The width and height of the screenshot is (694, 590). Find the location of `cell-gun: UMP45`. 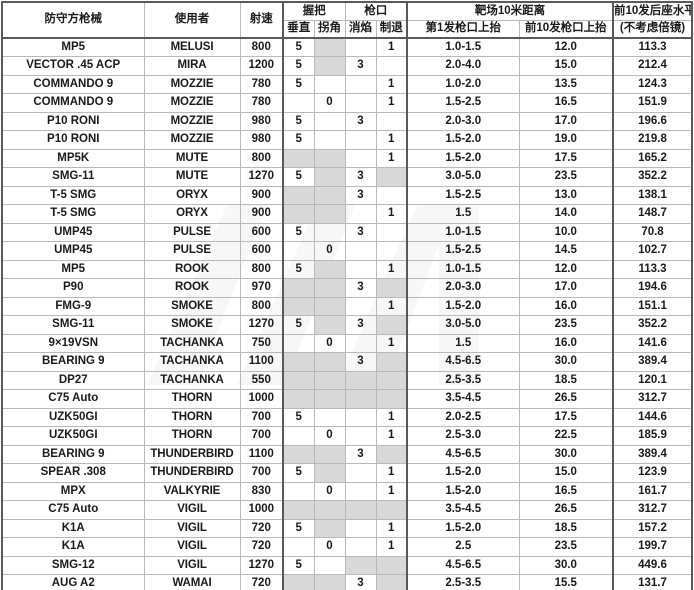

cell-gun: UMP45 is located at coordinates (73, 251).